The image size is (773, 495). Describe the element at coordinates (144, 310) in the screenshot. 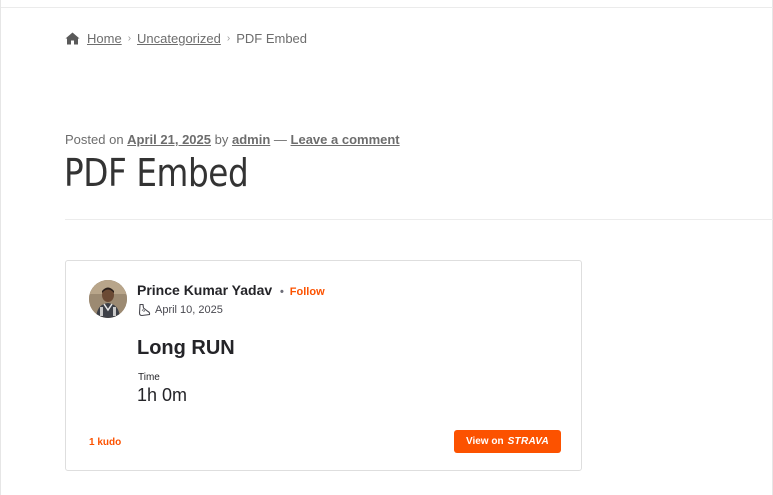

I see `shoe-icon` at that location.